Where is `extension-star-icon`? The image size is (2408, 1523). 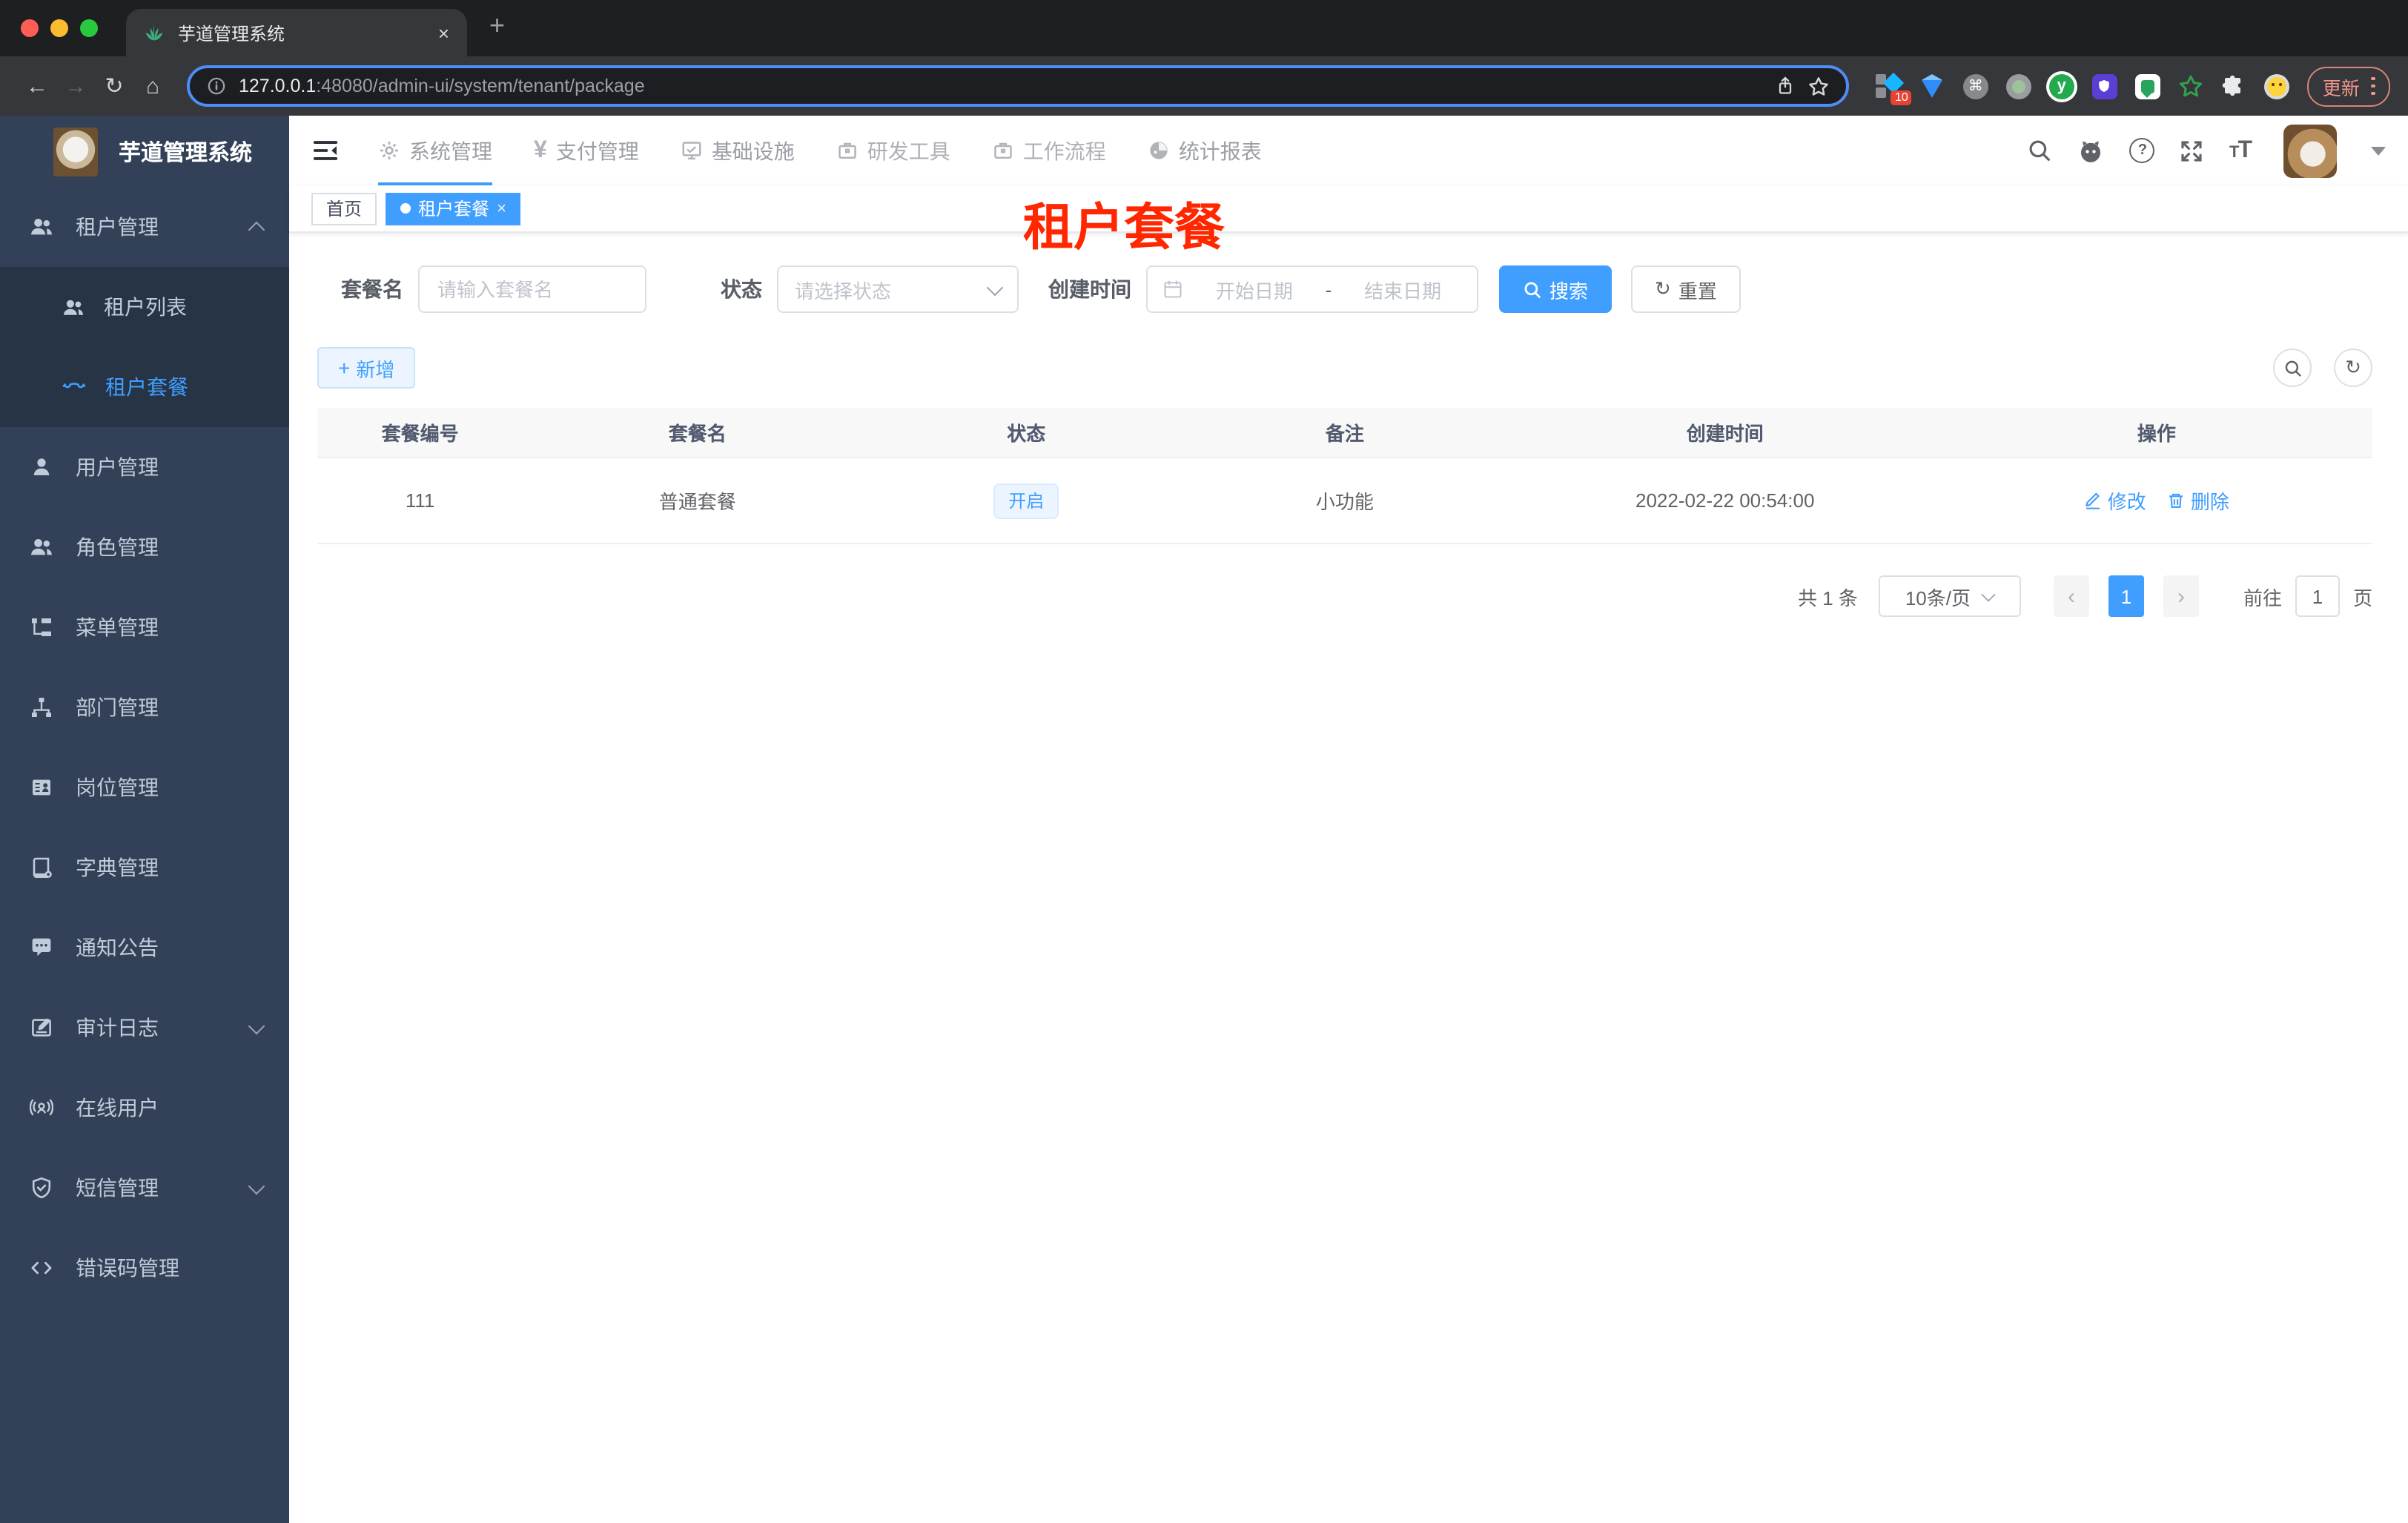
extension-star-icon is located at coordinates (2190, 86).